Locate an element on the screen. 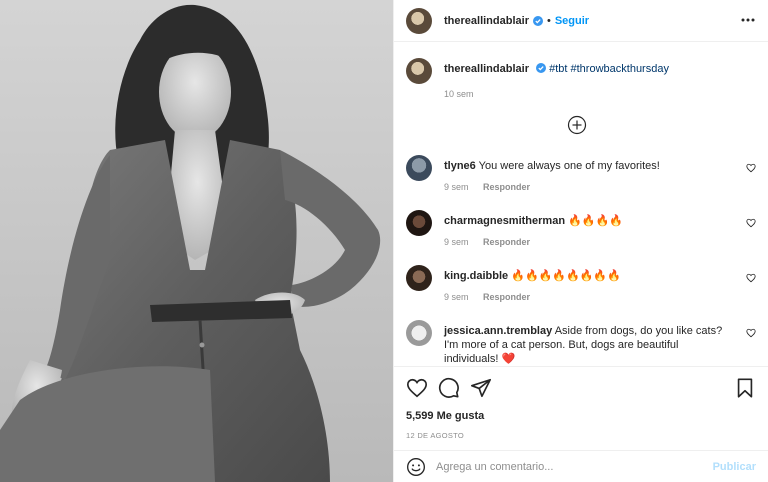 The height and width of the screenshot is (482, 768). heart-icon is located at coordinates (417, 388).